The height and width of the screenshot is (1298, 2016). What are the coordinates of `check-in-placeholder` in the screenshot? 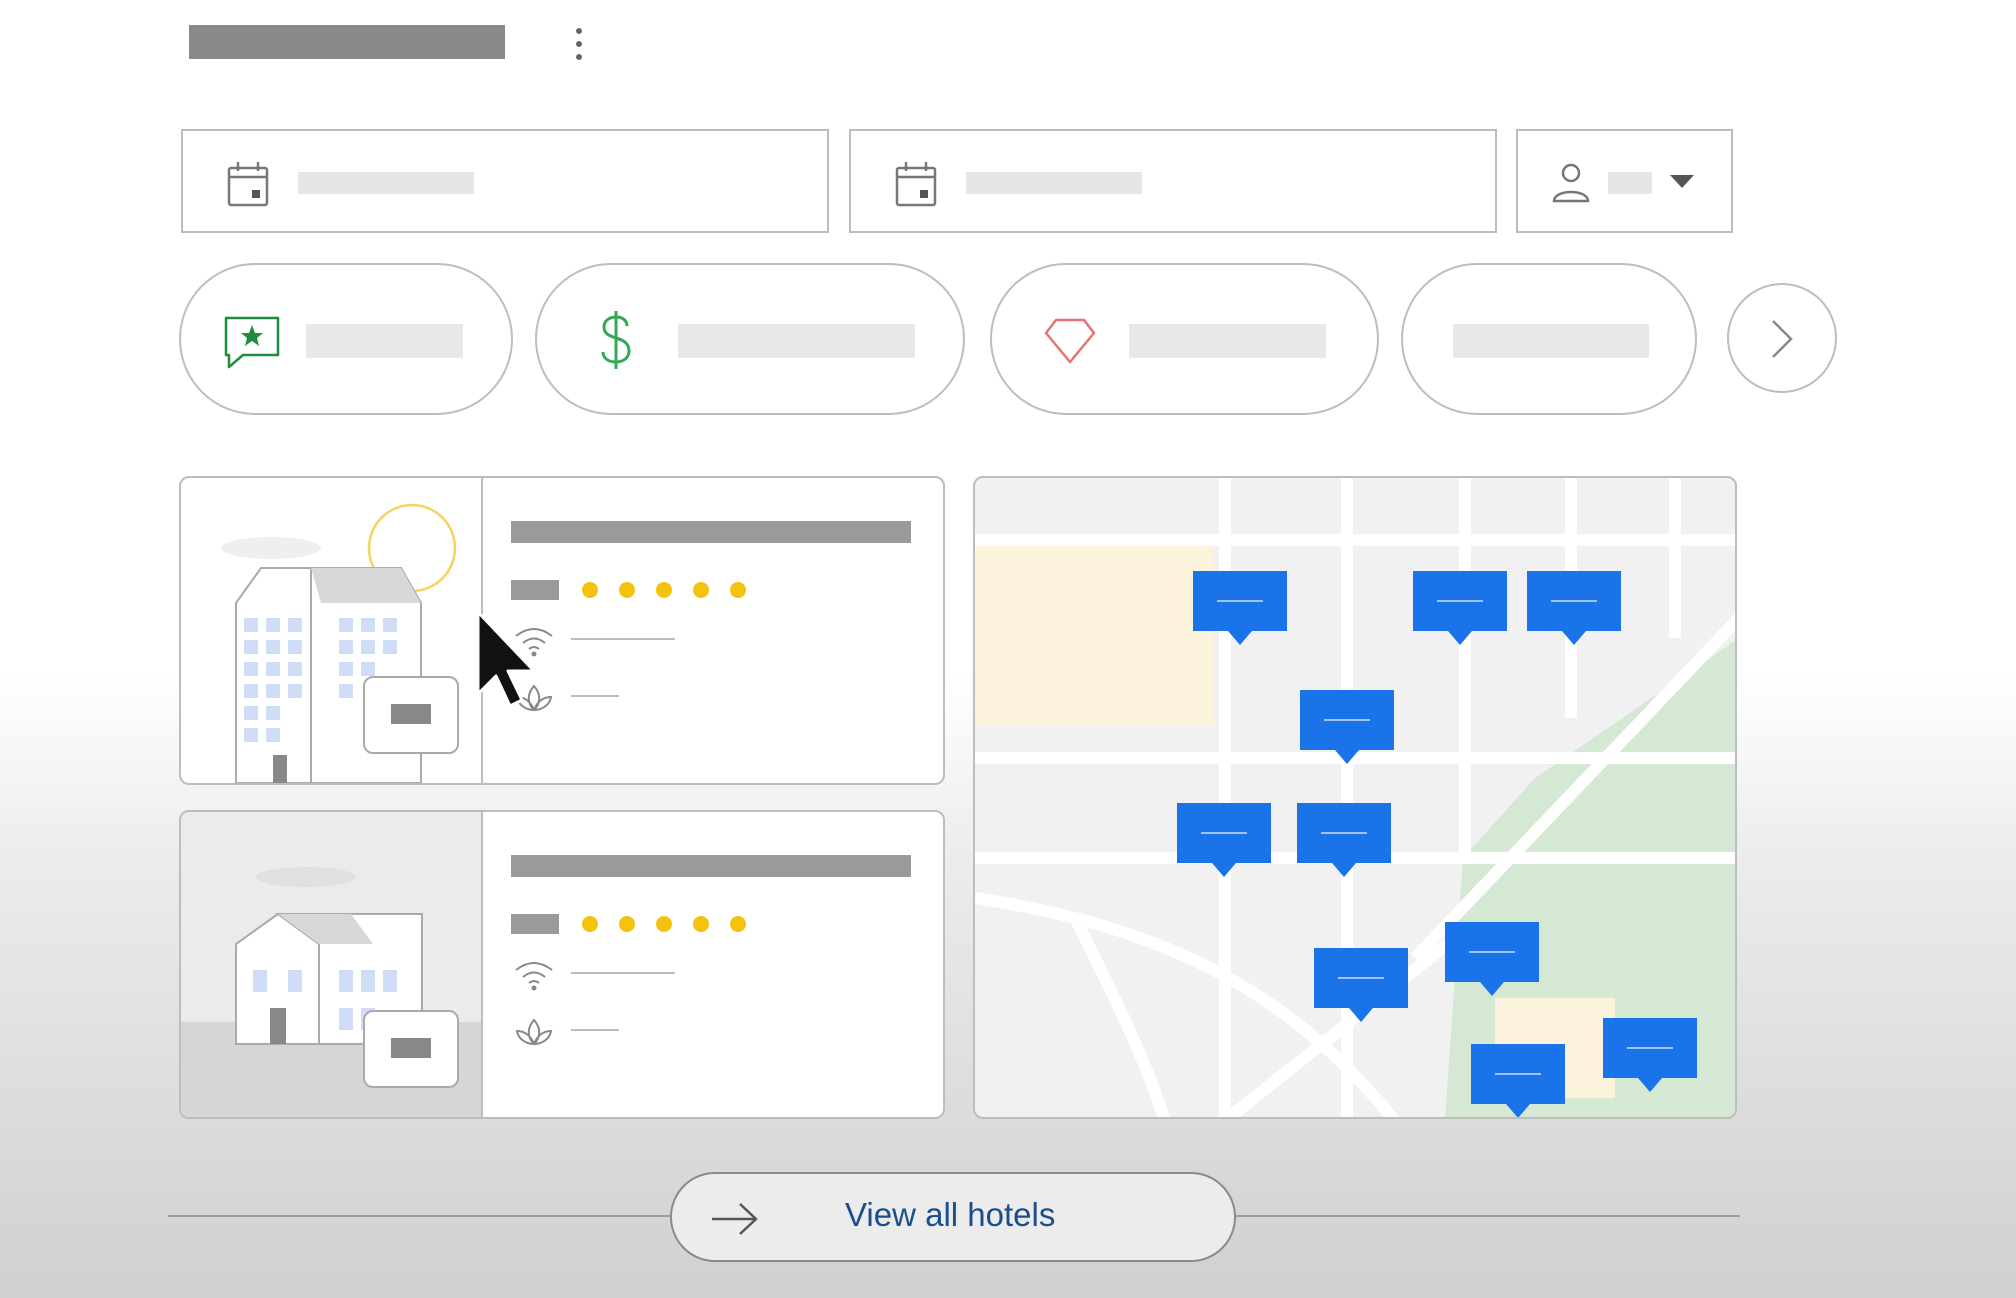 It's located at (386, 183).